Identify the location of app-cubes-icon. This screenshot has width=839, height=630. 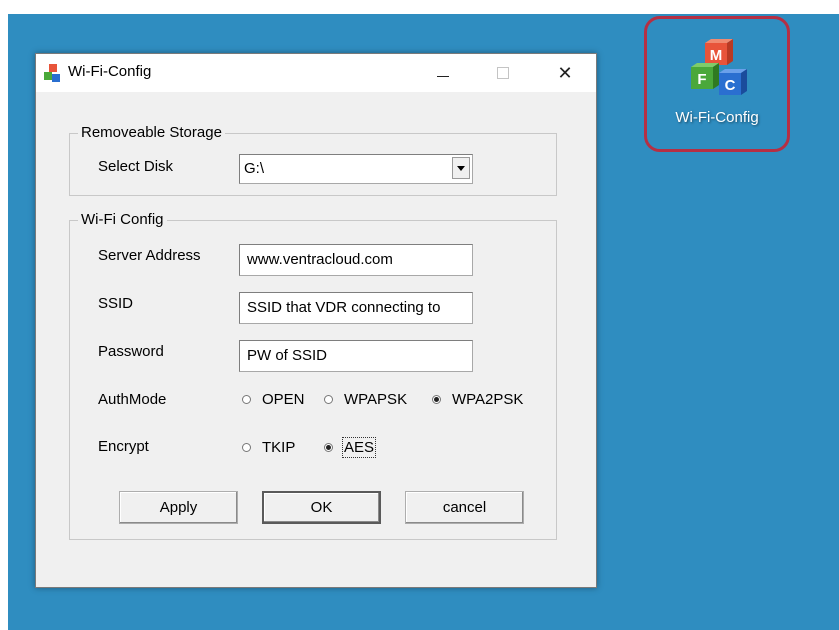
(52, 73).